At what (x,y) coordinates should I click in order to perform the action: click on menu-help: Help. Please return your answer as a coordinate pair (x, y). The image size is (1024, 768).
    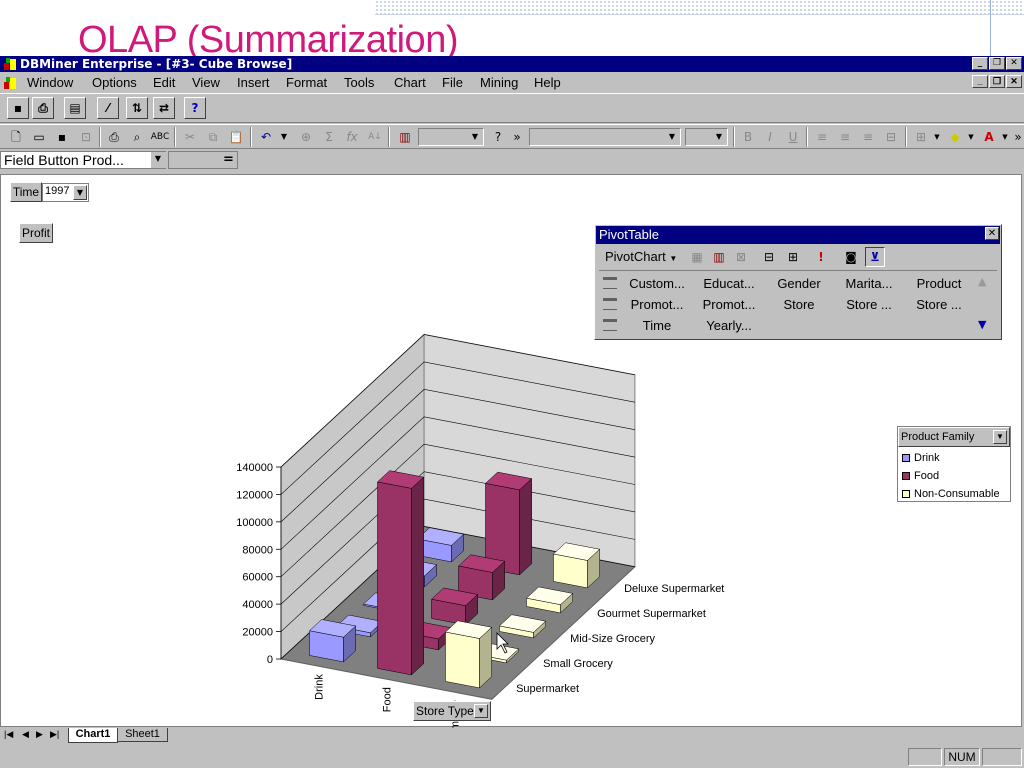
    Looking at the image, I should click on (547, 82).